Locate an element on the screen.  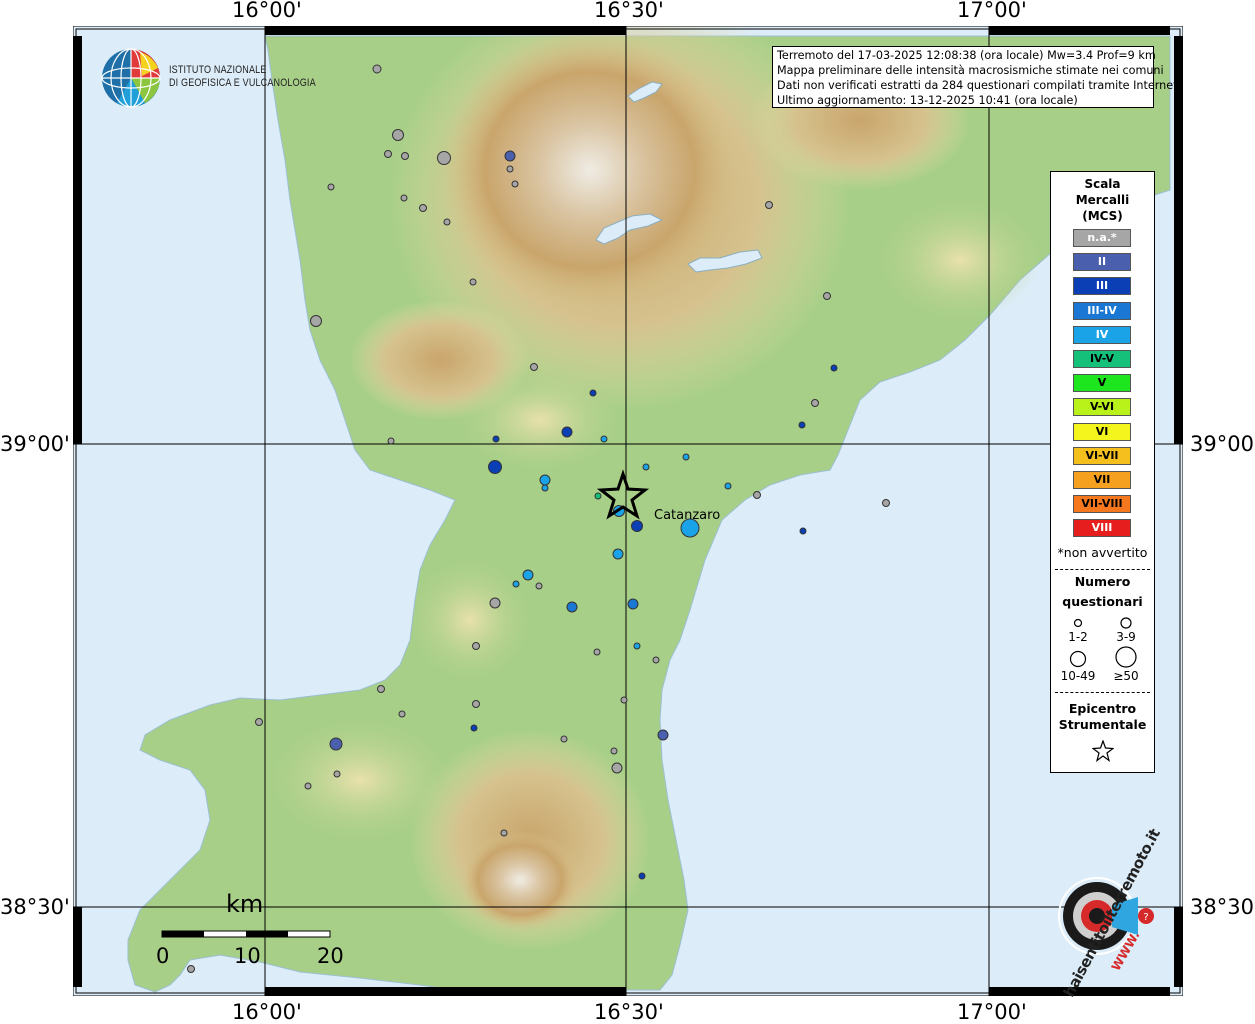
logo-line-2: DI GEOFISICA E VULCANOLOGIA is located at coordinates (242, 83).